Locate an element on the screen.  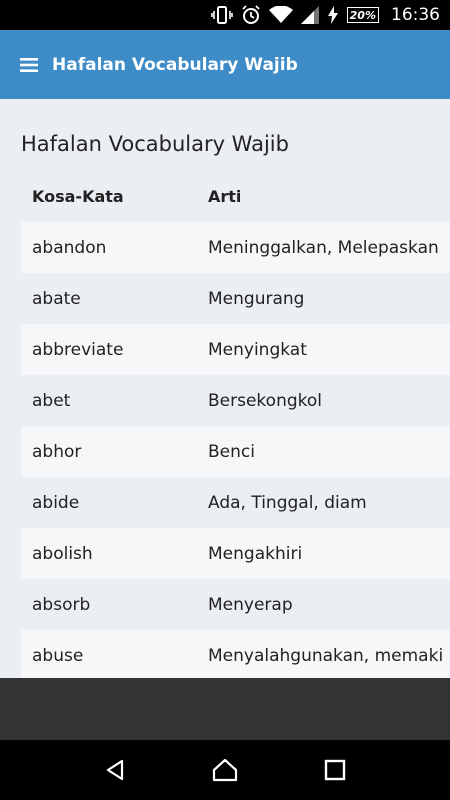
word-cell: abbreviate is located at coordinates (78, 349).